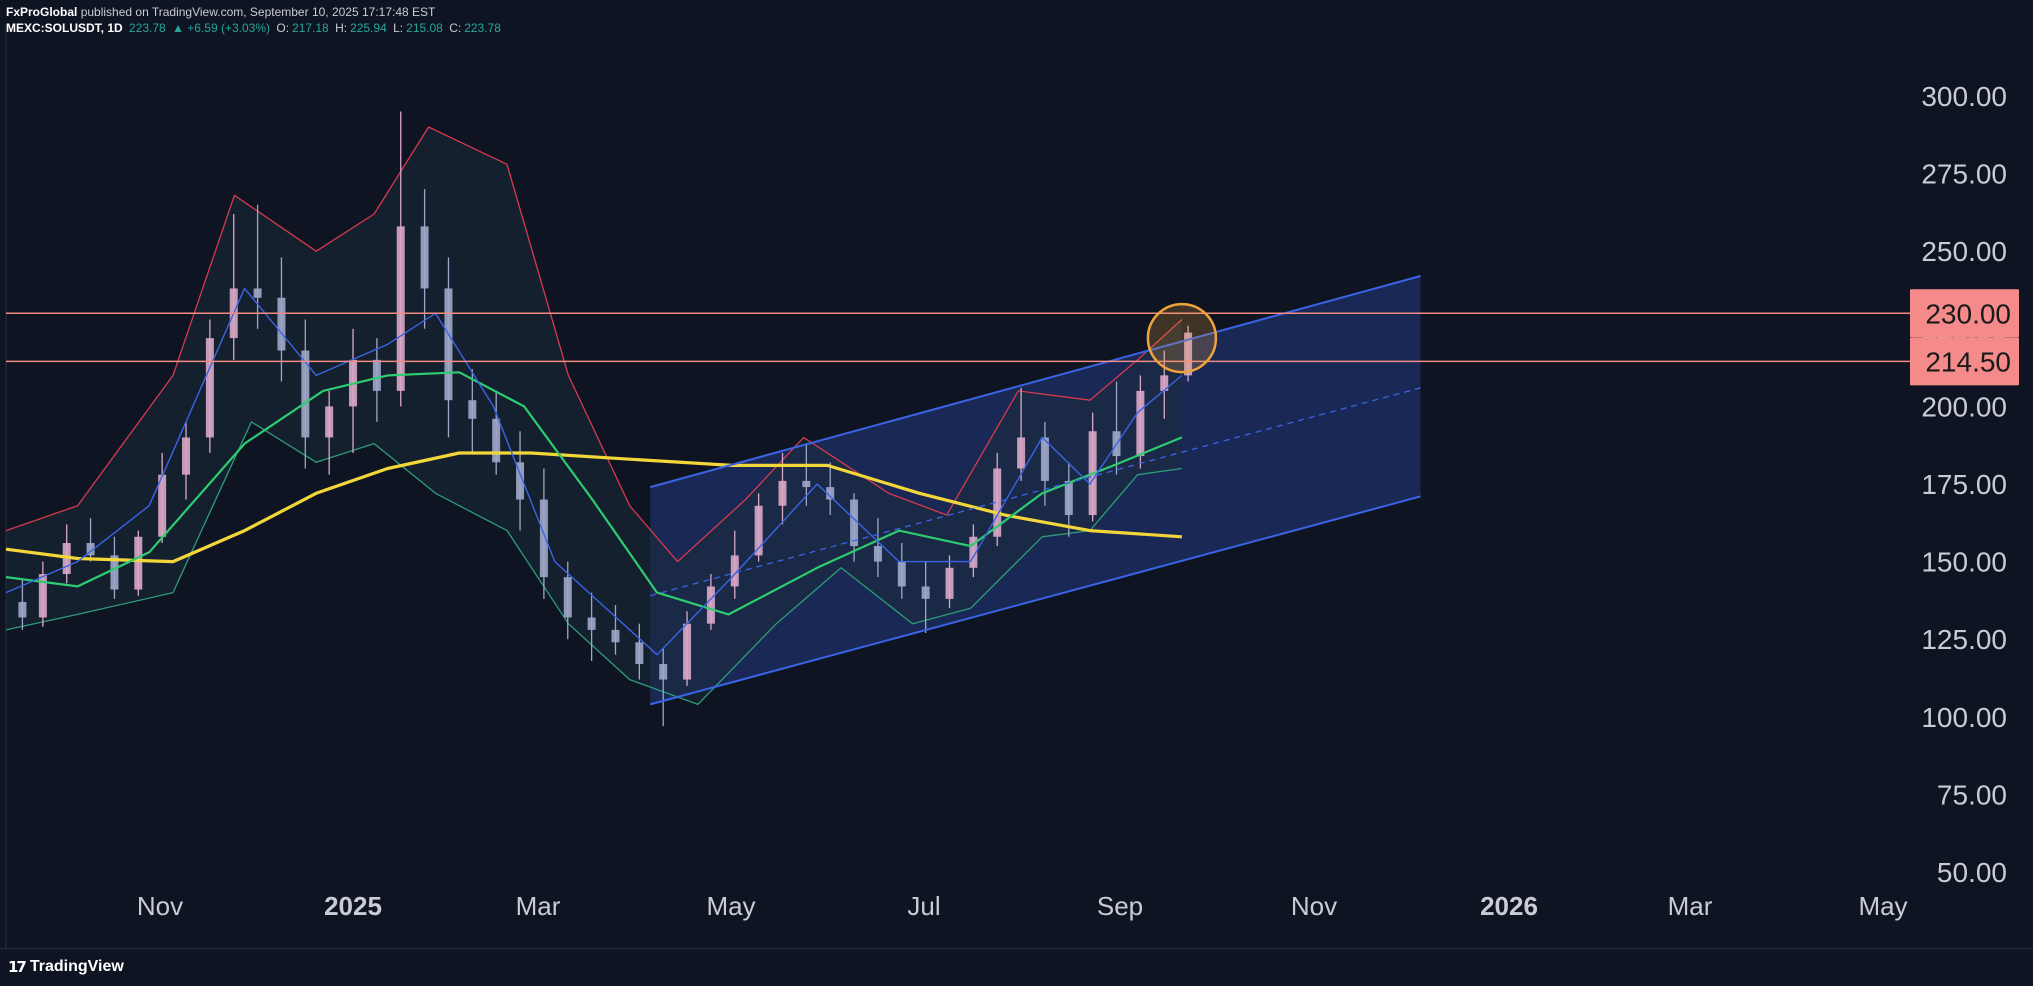  I want to click on level-label: 214.50, so click(1968, 361).